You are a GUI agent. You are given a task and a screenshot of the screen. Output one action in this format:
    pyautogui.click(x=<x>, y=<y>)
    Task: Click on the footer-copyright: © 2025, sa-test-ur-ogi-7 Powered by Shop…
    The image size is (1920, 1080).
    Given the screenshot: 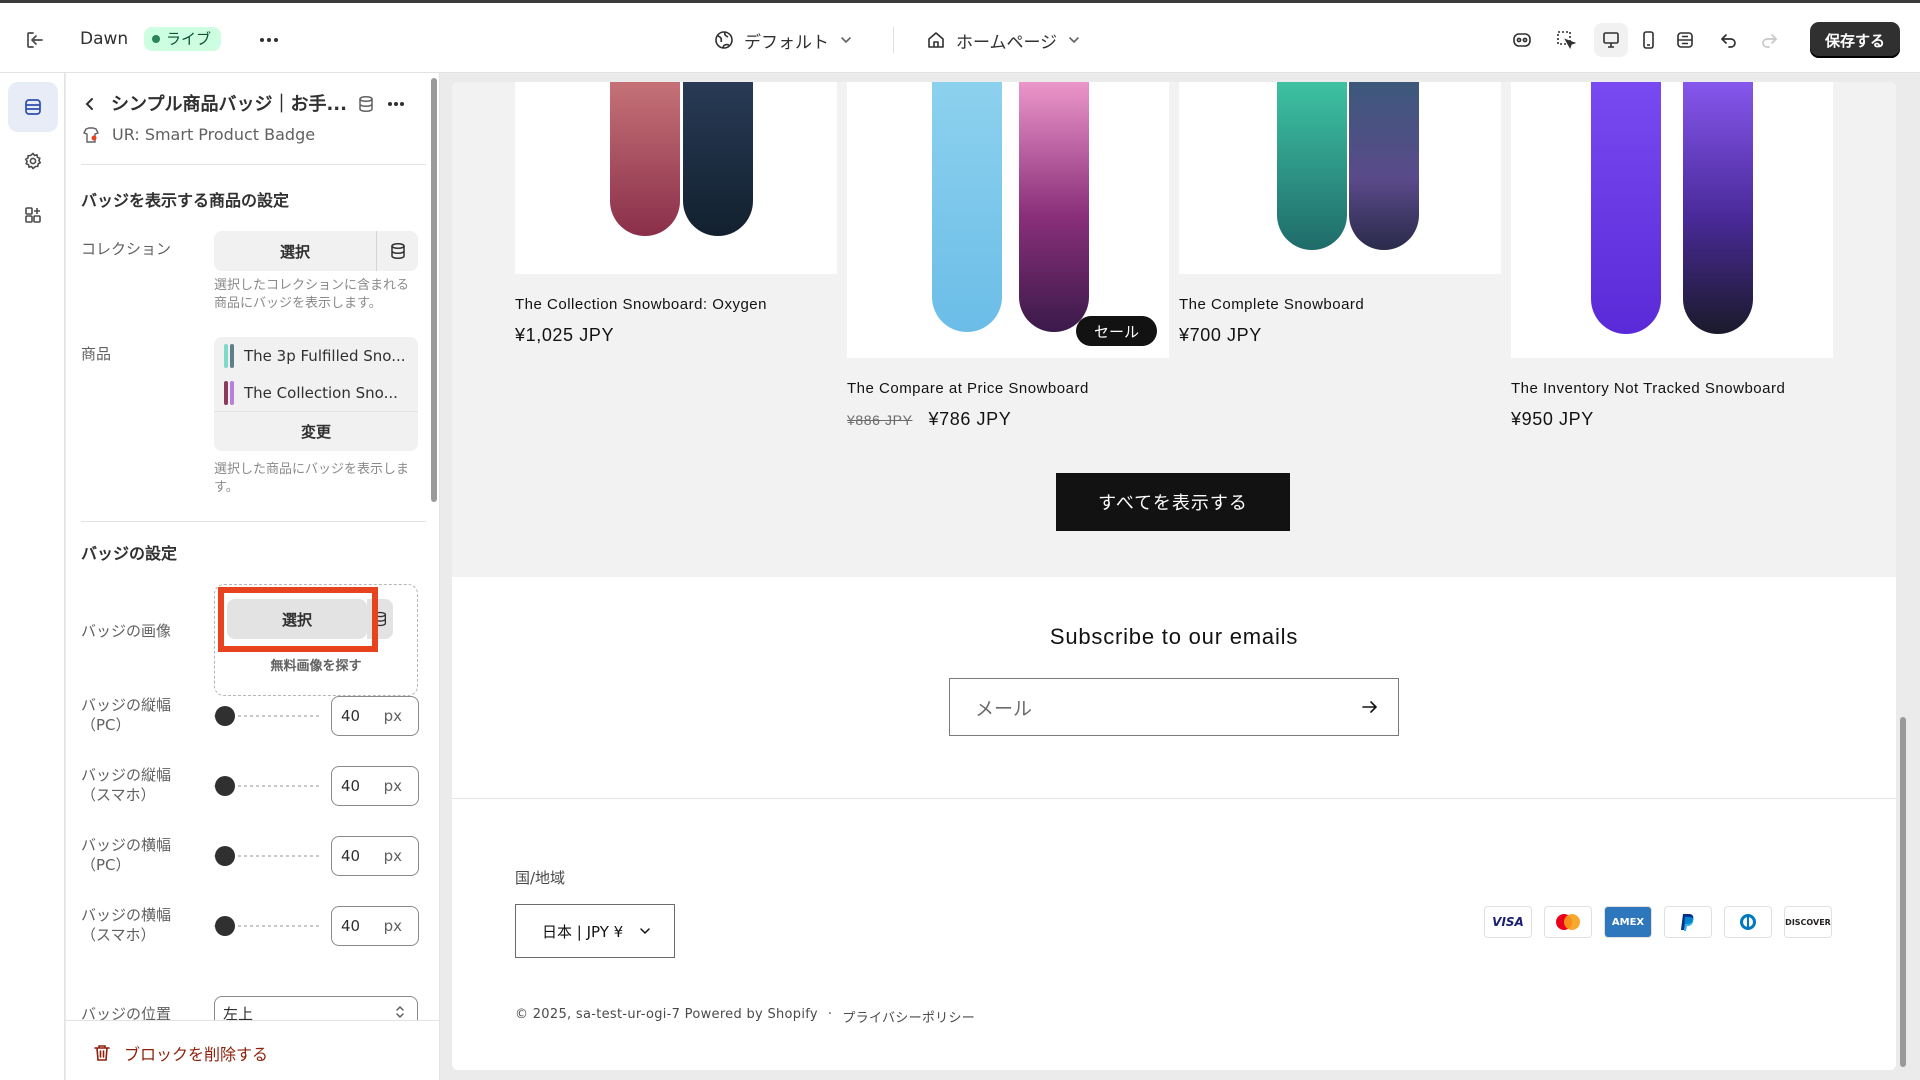 What is the action you would take?
    pyautogui.click(x=745, y=1016)
    